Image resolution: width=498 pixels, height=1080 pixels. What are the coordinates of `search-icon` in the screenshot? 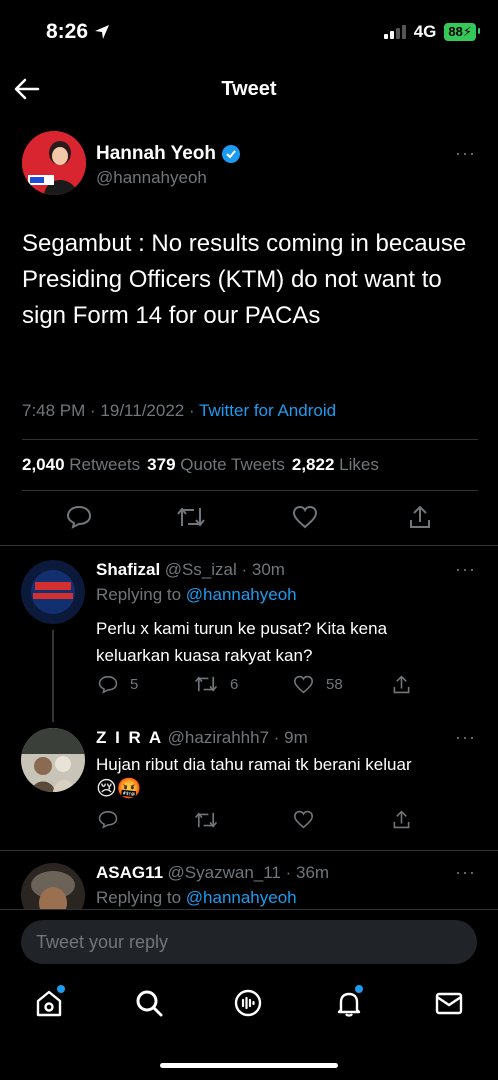 It's located at (149, 1003).